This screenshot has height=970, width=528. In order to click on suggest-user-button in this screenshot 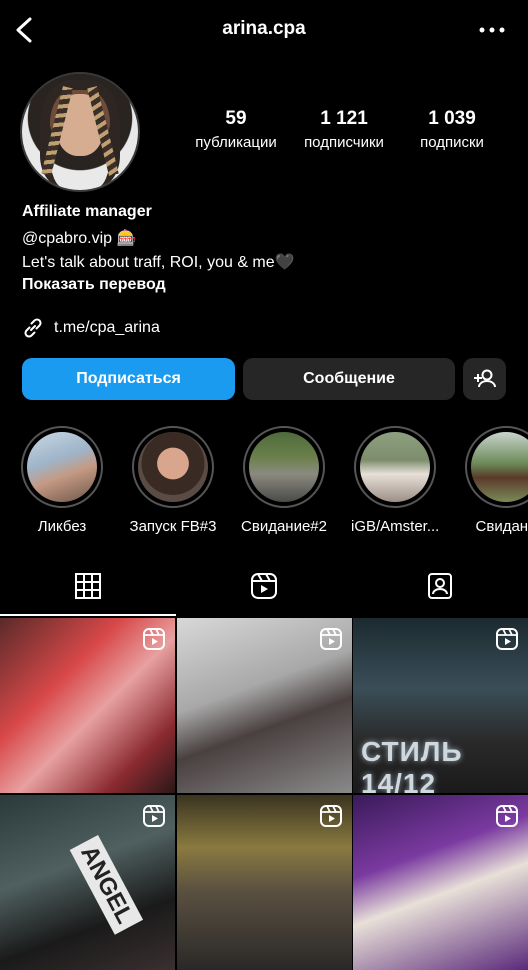, I will do `click(484, 379)`.